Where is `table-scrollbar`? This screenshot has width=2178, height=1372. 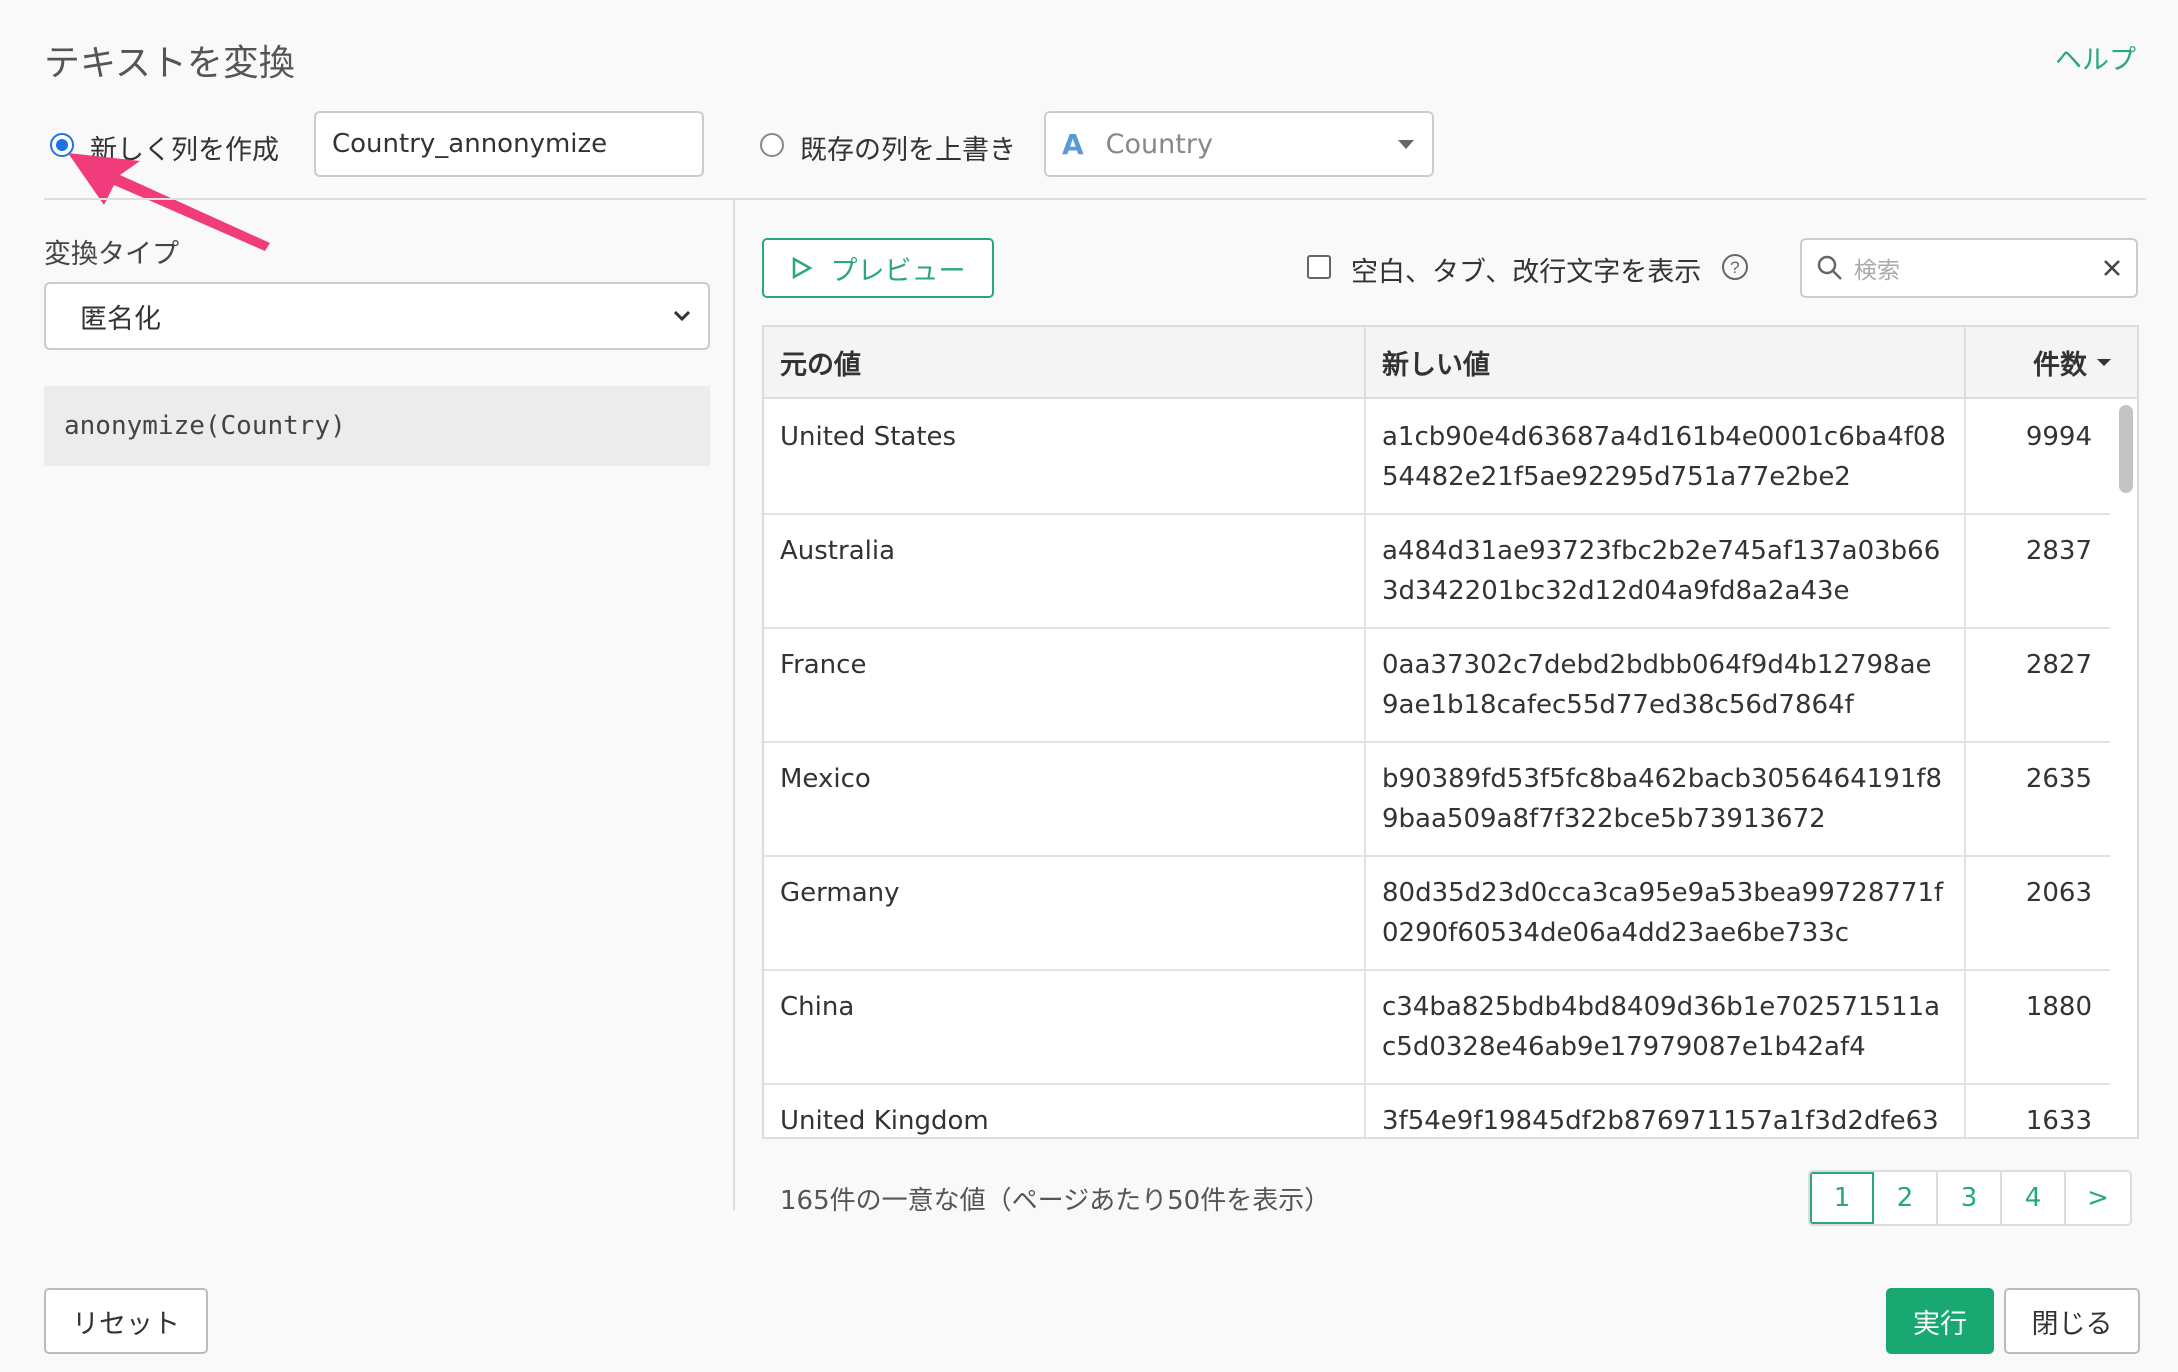 table-scrollbar is located at coordinates (2126, 449).